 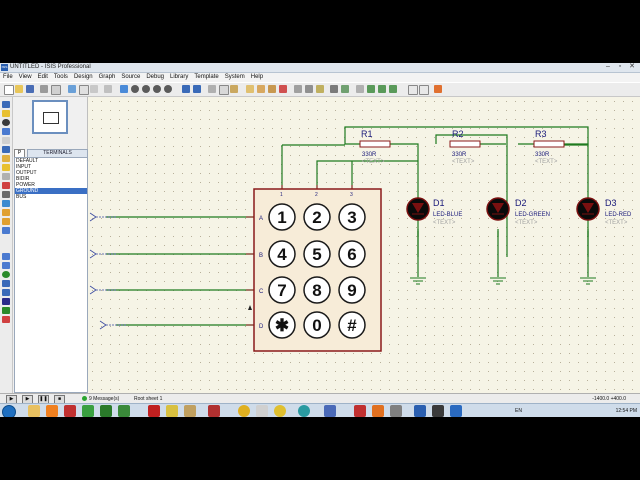 I want to click on led-d3, so click(x=588, y=209).